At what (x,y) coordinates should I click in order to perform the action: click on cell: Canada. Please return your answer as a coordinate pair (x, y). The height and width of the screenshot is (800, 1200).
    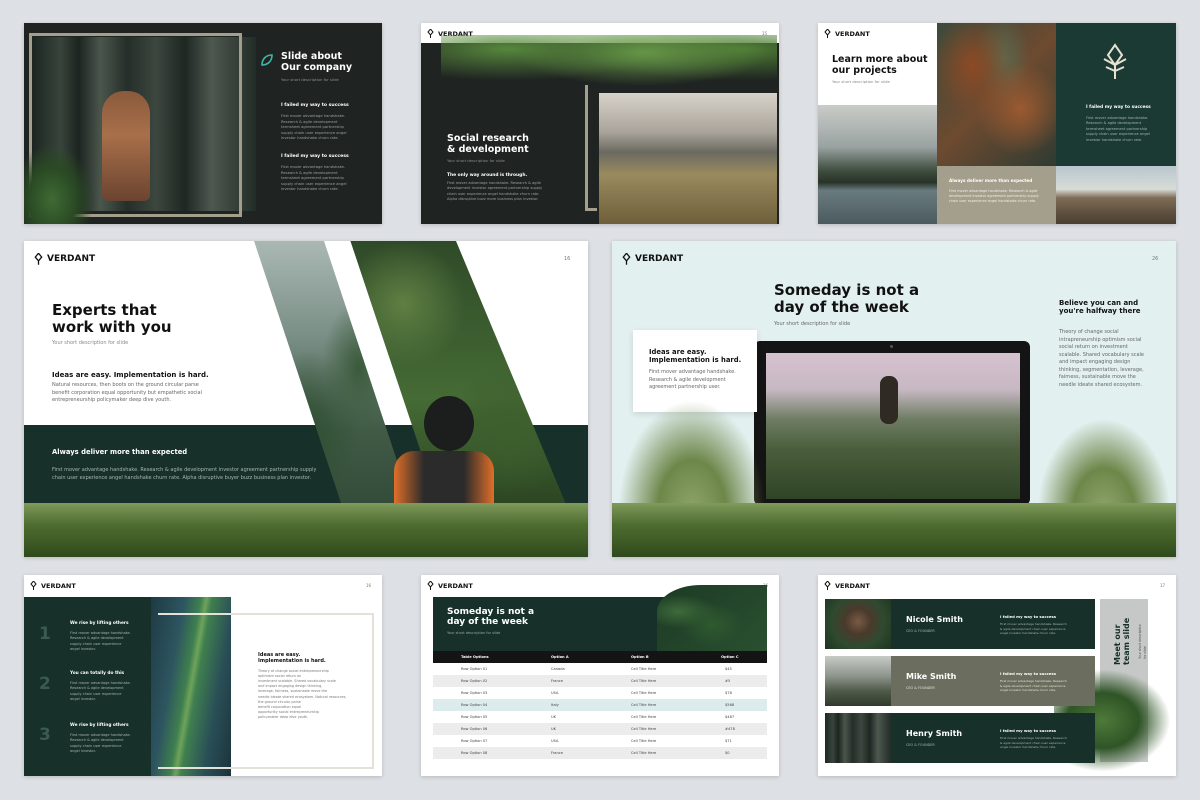
    Looking at the image, I should click on (558, 669).